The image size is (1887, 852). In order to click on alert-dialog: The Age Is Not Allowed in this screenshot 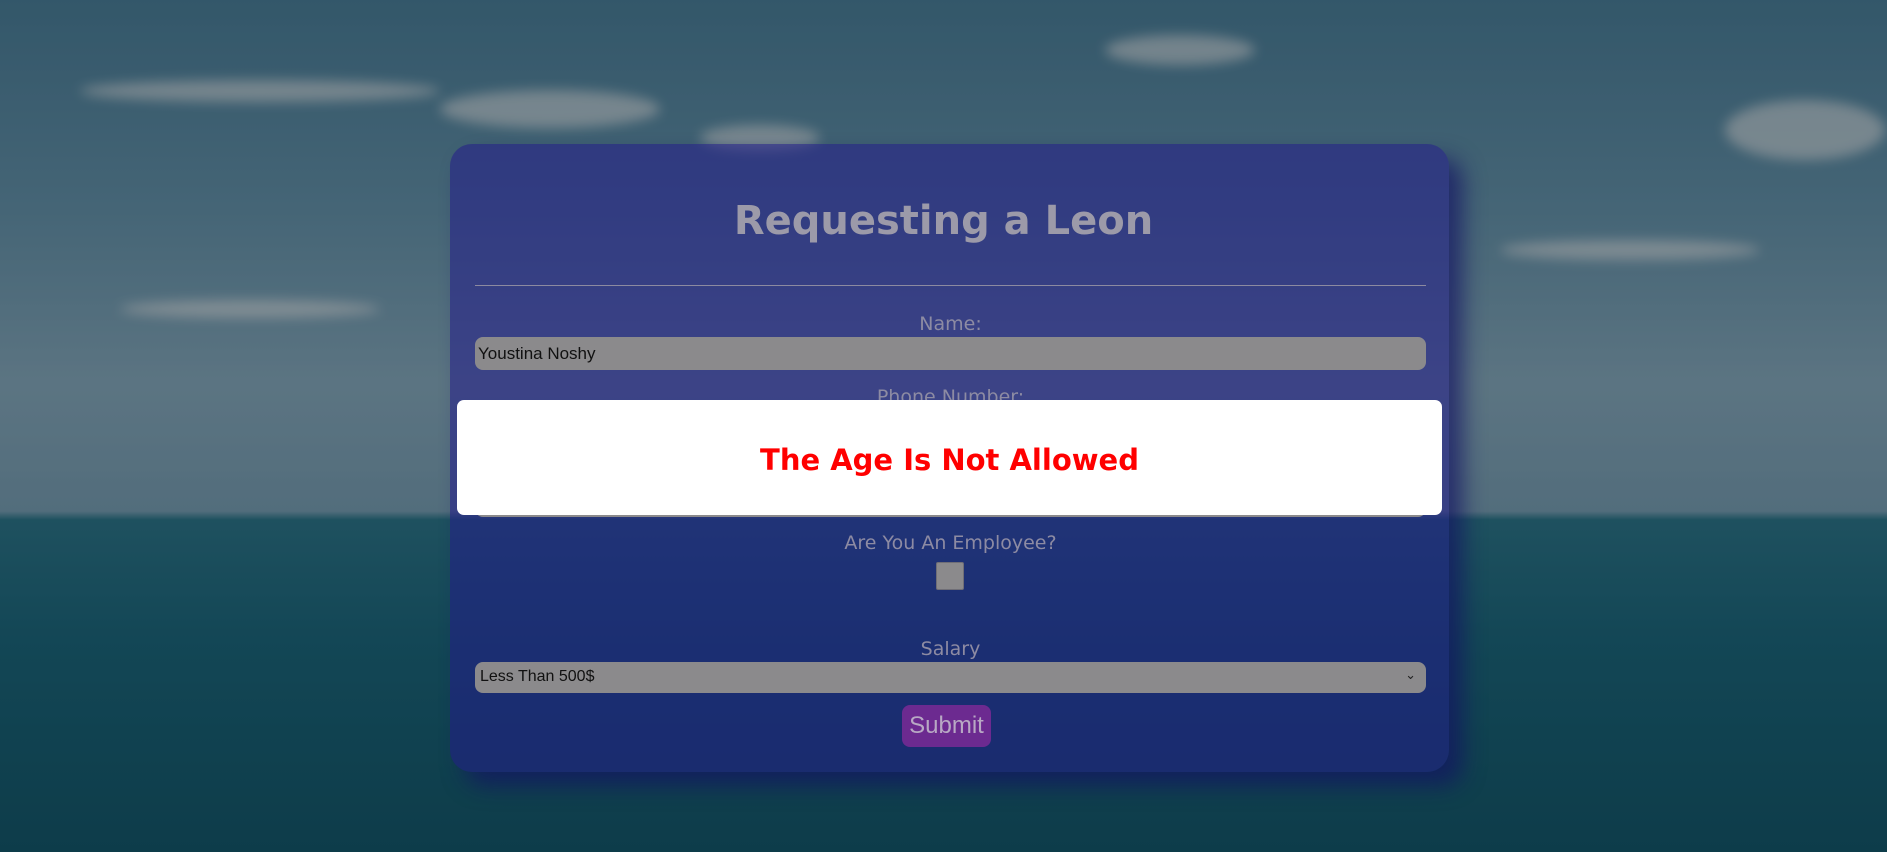, I will do `click(949, 457)`.